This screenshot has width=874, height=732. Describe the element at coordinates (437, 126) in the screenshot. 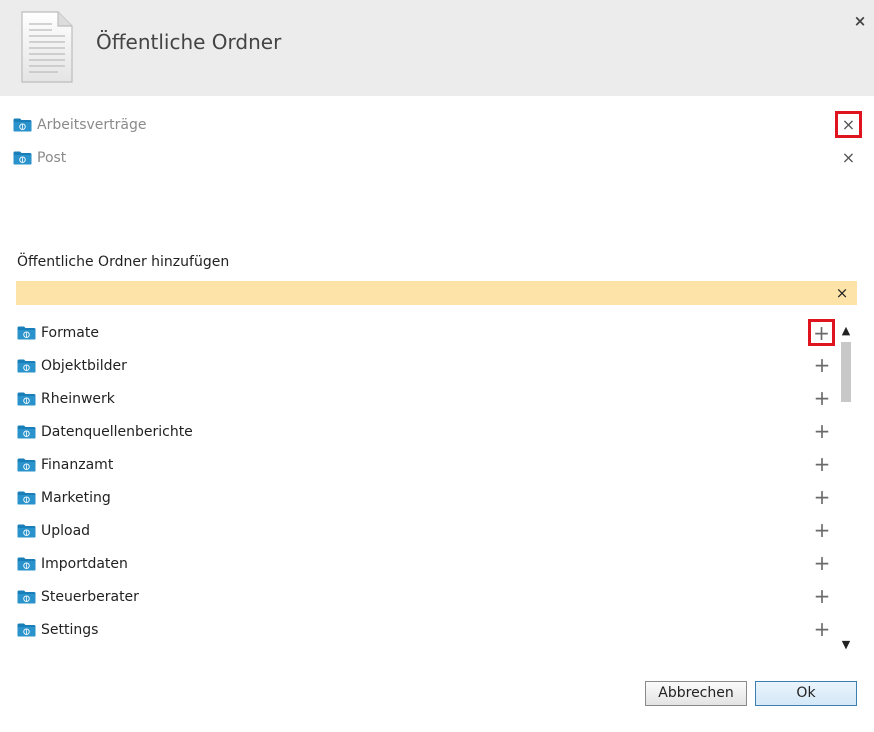

I see `selected-folder-item: Arbeitsverträge ×` at that location.